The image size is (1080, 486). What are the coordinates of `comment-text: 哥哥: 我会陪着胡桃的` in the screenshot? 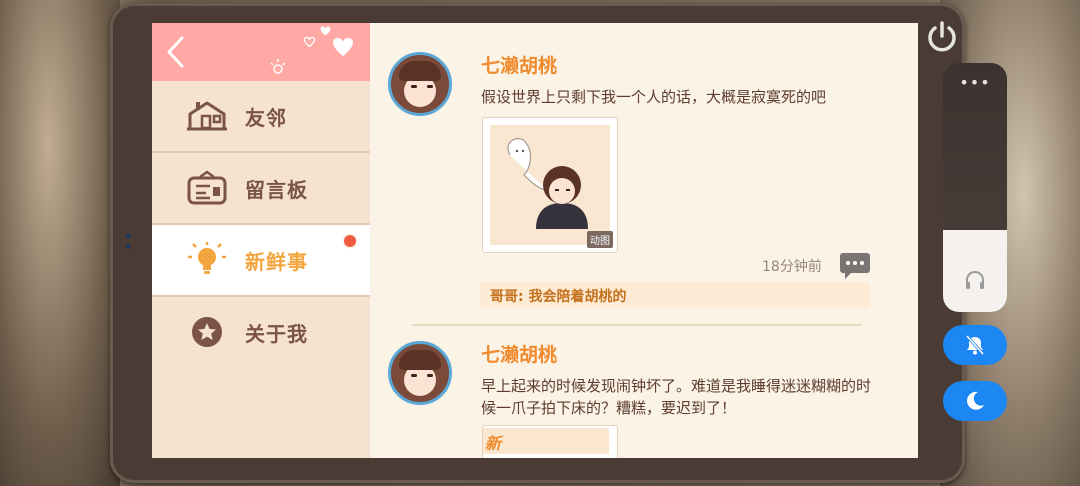 It's located at (558, 297).